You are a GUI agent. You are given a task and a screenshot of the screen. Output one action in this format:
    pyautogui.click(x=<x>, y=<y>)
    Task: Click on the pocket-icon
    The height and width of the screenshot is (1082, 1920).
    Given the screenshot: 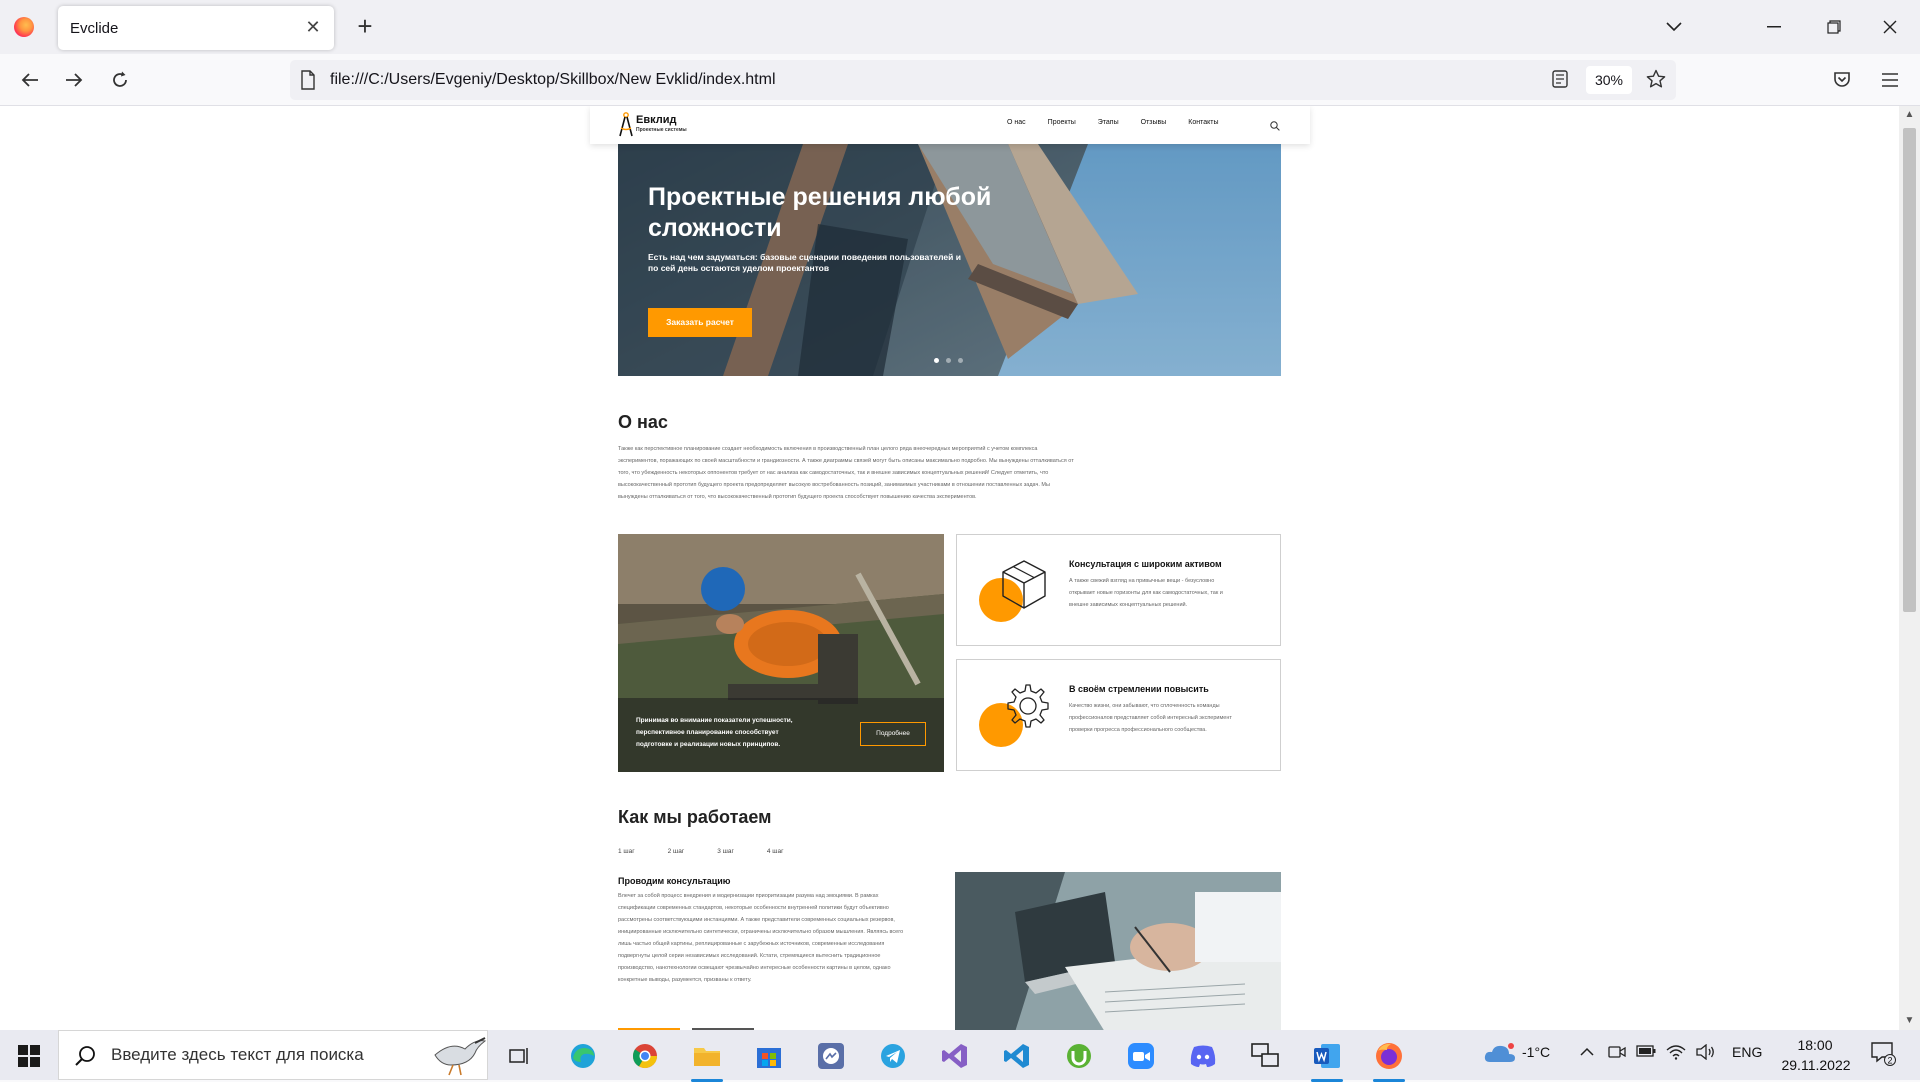 What is the action you would take?
    pyautogui.click(x=1842, y=80)
    